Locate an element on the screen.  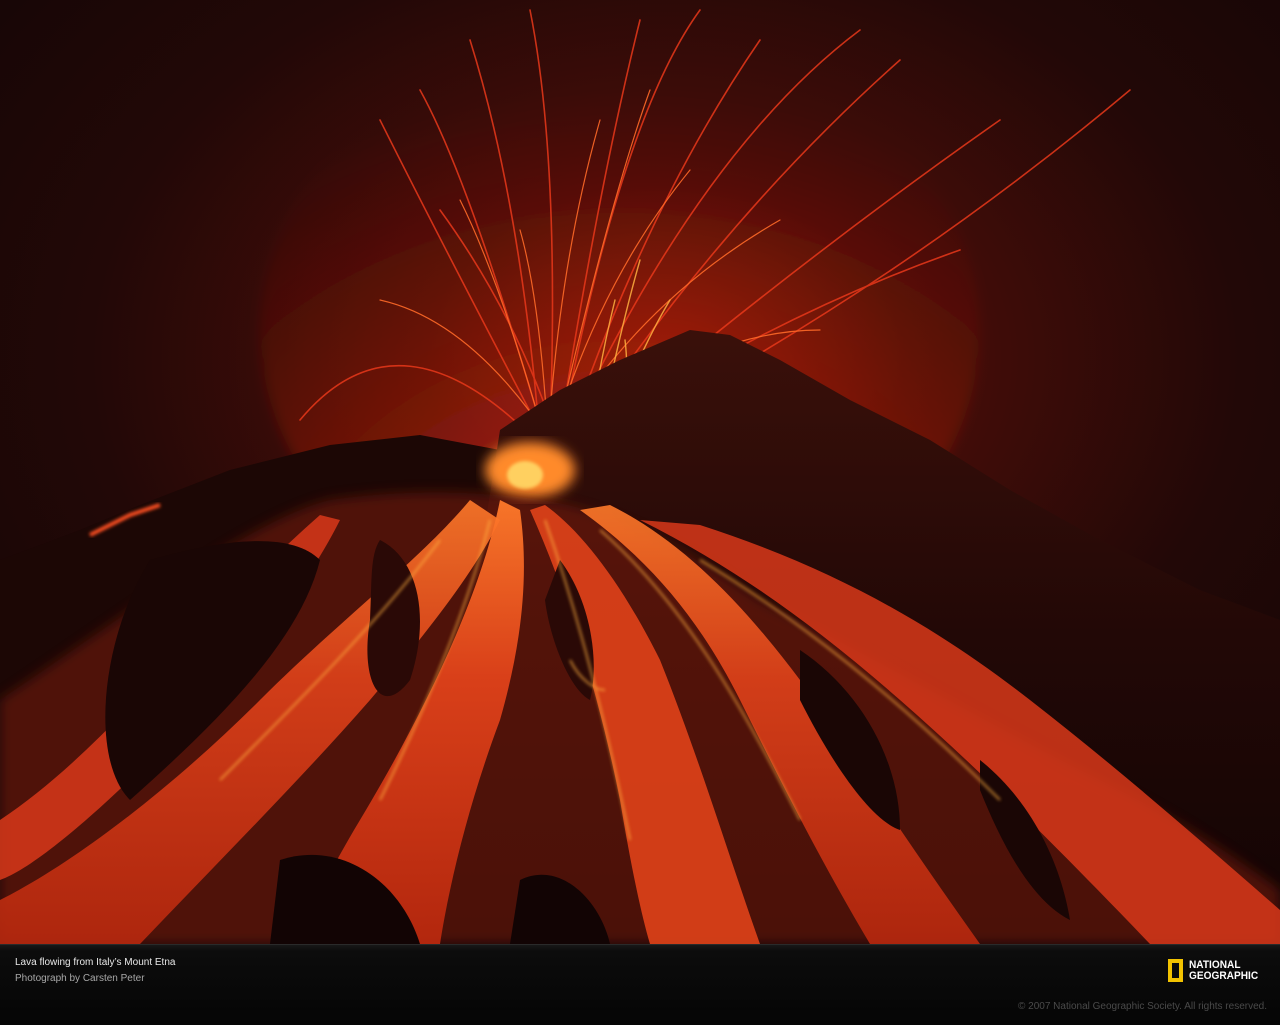
logo-line-2: GEOGRAPHIC is located at coordinates (1223, 975).